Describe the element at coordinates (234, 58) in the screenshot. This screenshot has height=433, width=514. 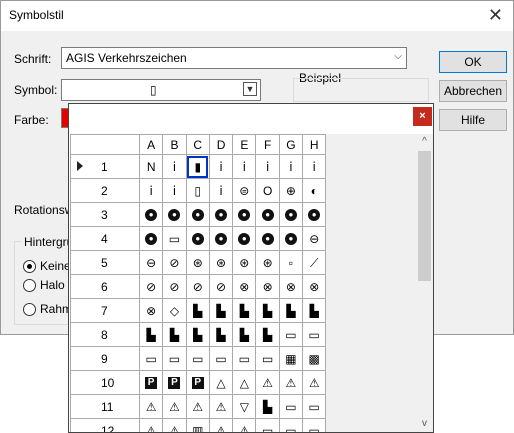
I see `schrift-dropdown: AGIS Verkehrszeichen ⌵` at that location.